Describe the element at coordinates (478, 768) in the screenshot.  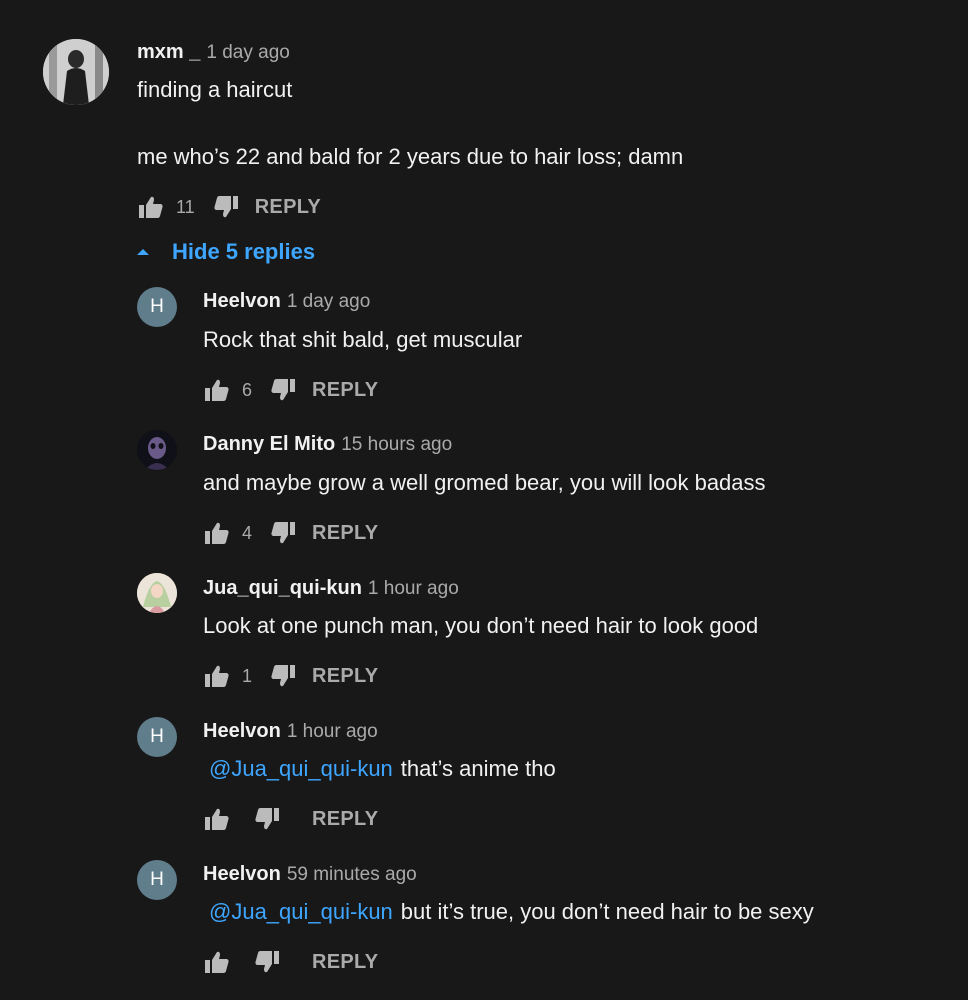
I see `reply-text-body: that’s anime tho` at that location.